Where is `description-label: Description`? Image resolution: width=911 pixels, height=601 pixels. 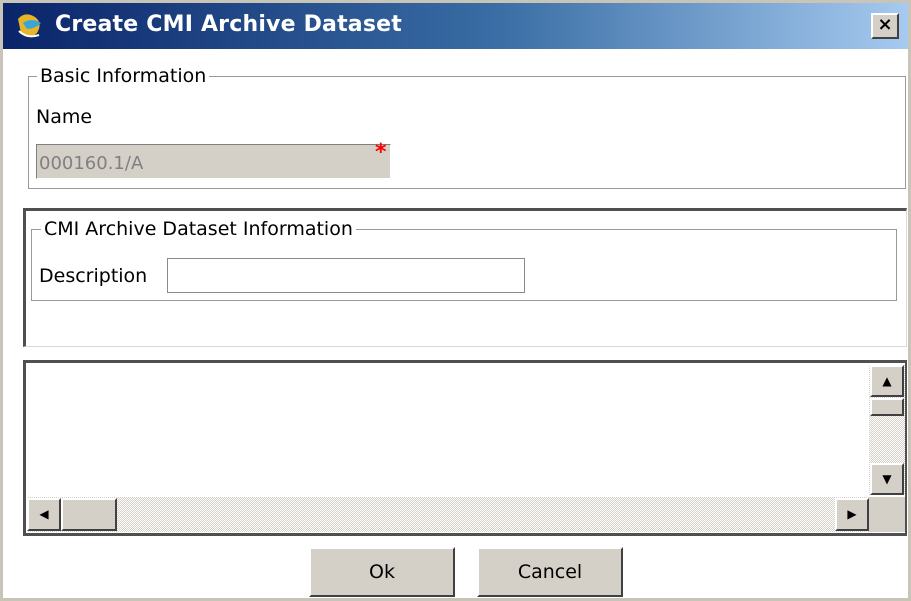 description-label: Description is located at coordinates (93, 276).